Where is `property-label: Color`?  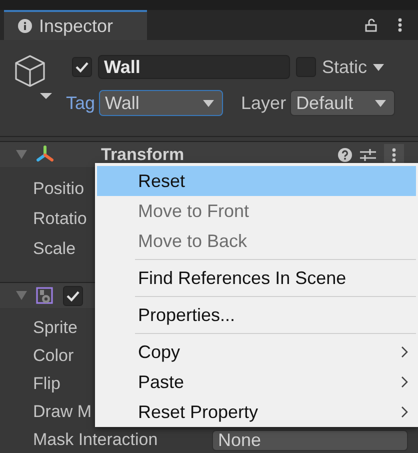
property-label: Color is located at coordinates (53, 356).